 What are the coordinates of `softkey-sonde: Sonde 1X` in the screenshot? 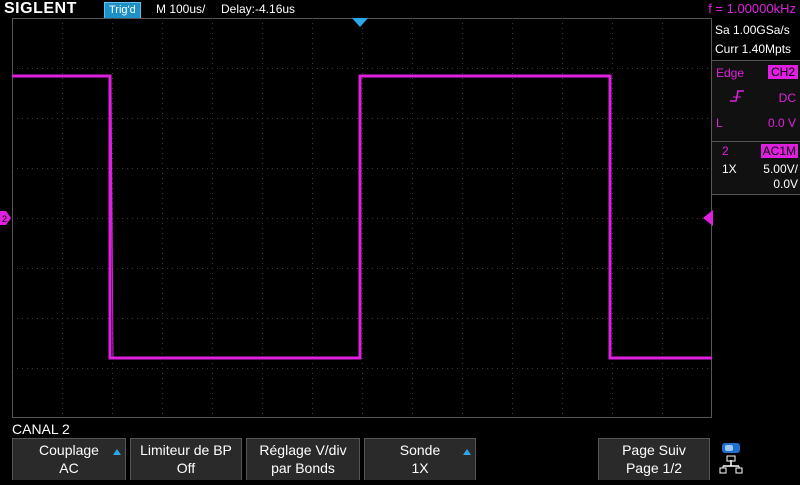 It's located at (420, 459).